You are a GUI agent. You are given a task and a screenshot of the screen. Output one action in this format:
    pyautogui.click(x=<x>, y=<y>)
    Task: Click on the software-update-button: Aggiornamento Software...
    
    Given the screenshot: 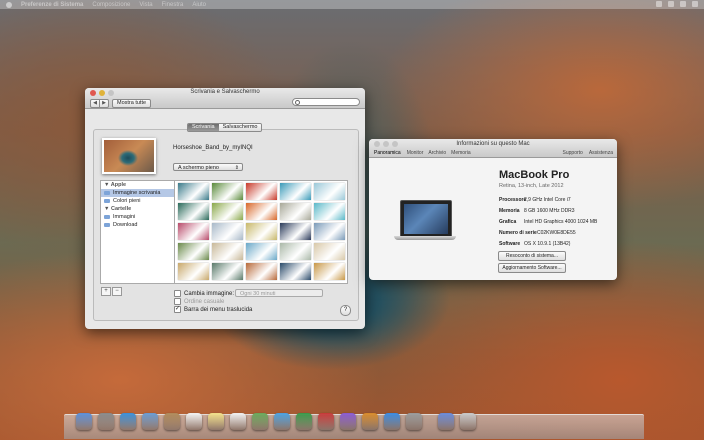 What is the action you would take?
    pyautogui.click(x=532, y=268)
    